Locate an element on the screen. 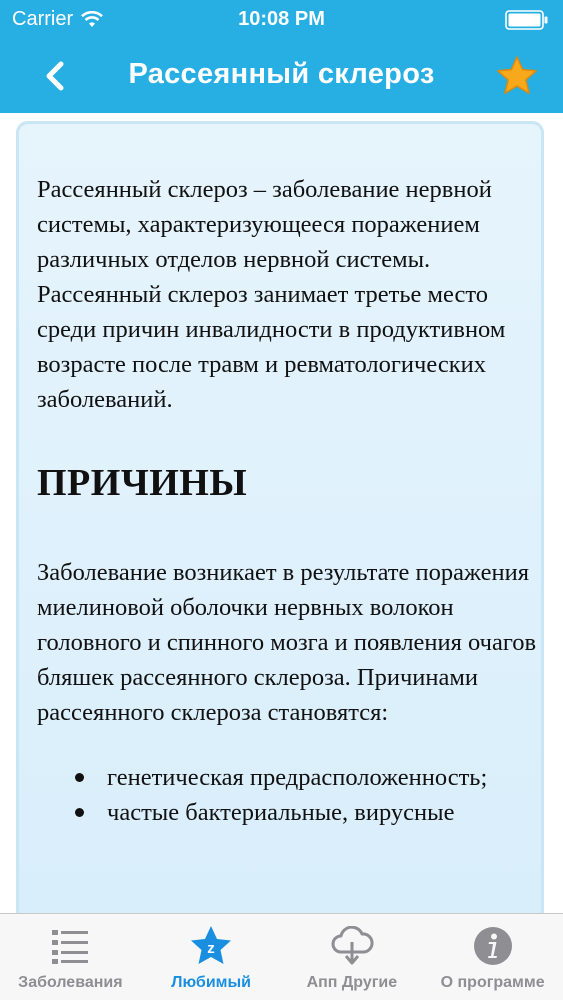 This screenshot has width=563, height=1000. tab-favorite: z Любимый is located at coordinates (211, 957).